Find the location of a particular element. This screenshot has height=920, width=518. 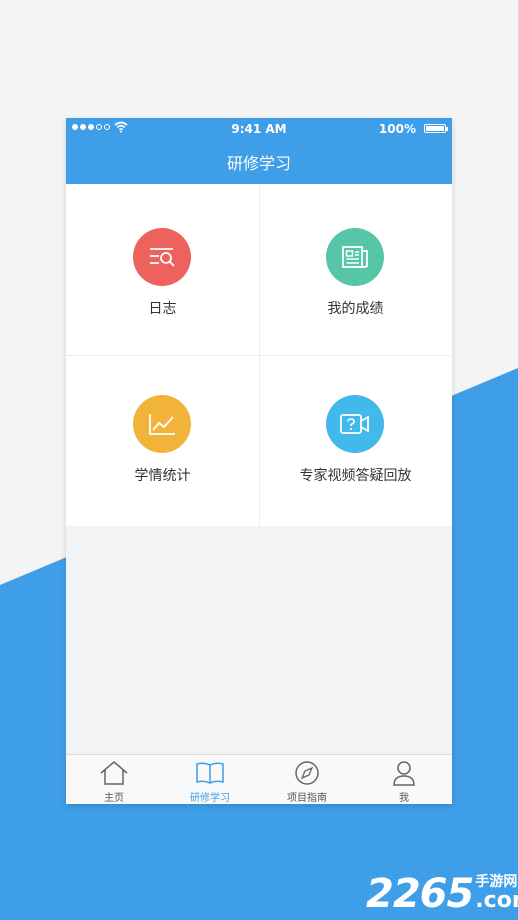

watermark-logo: 2265 手游网 .com is located at coordinates (442, 891).